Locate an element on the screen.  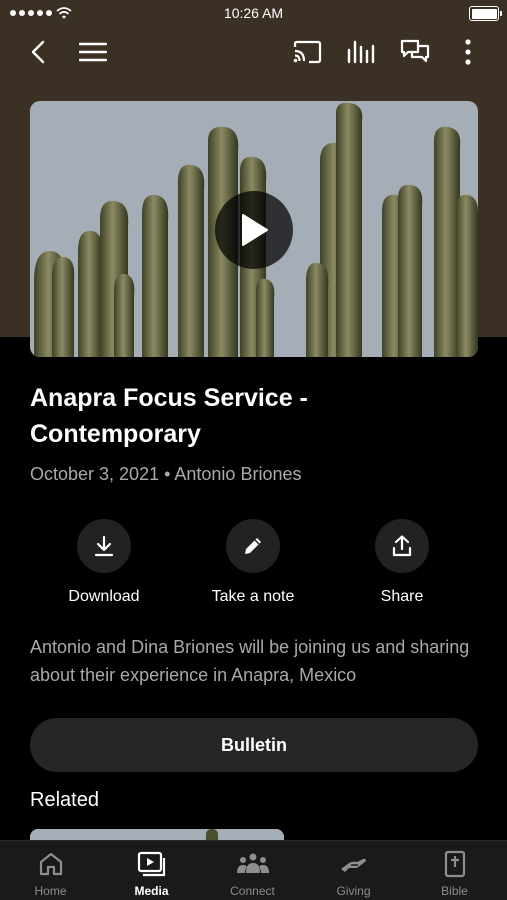
tab-home-label: Home is located at coordinates (50, 891).